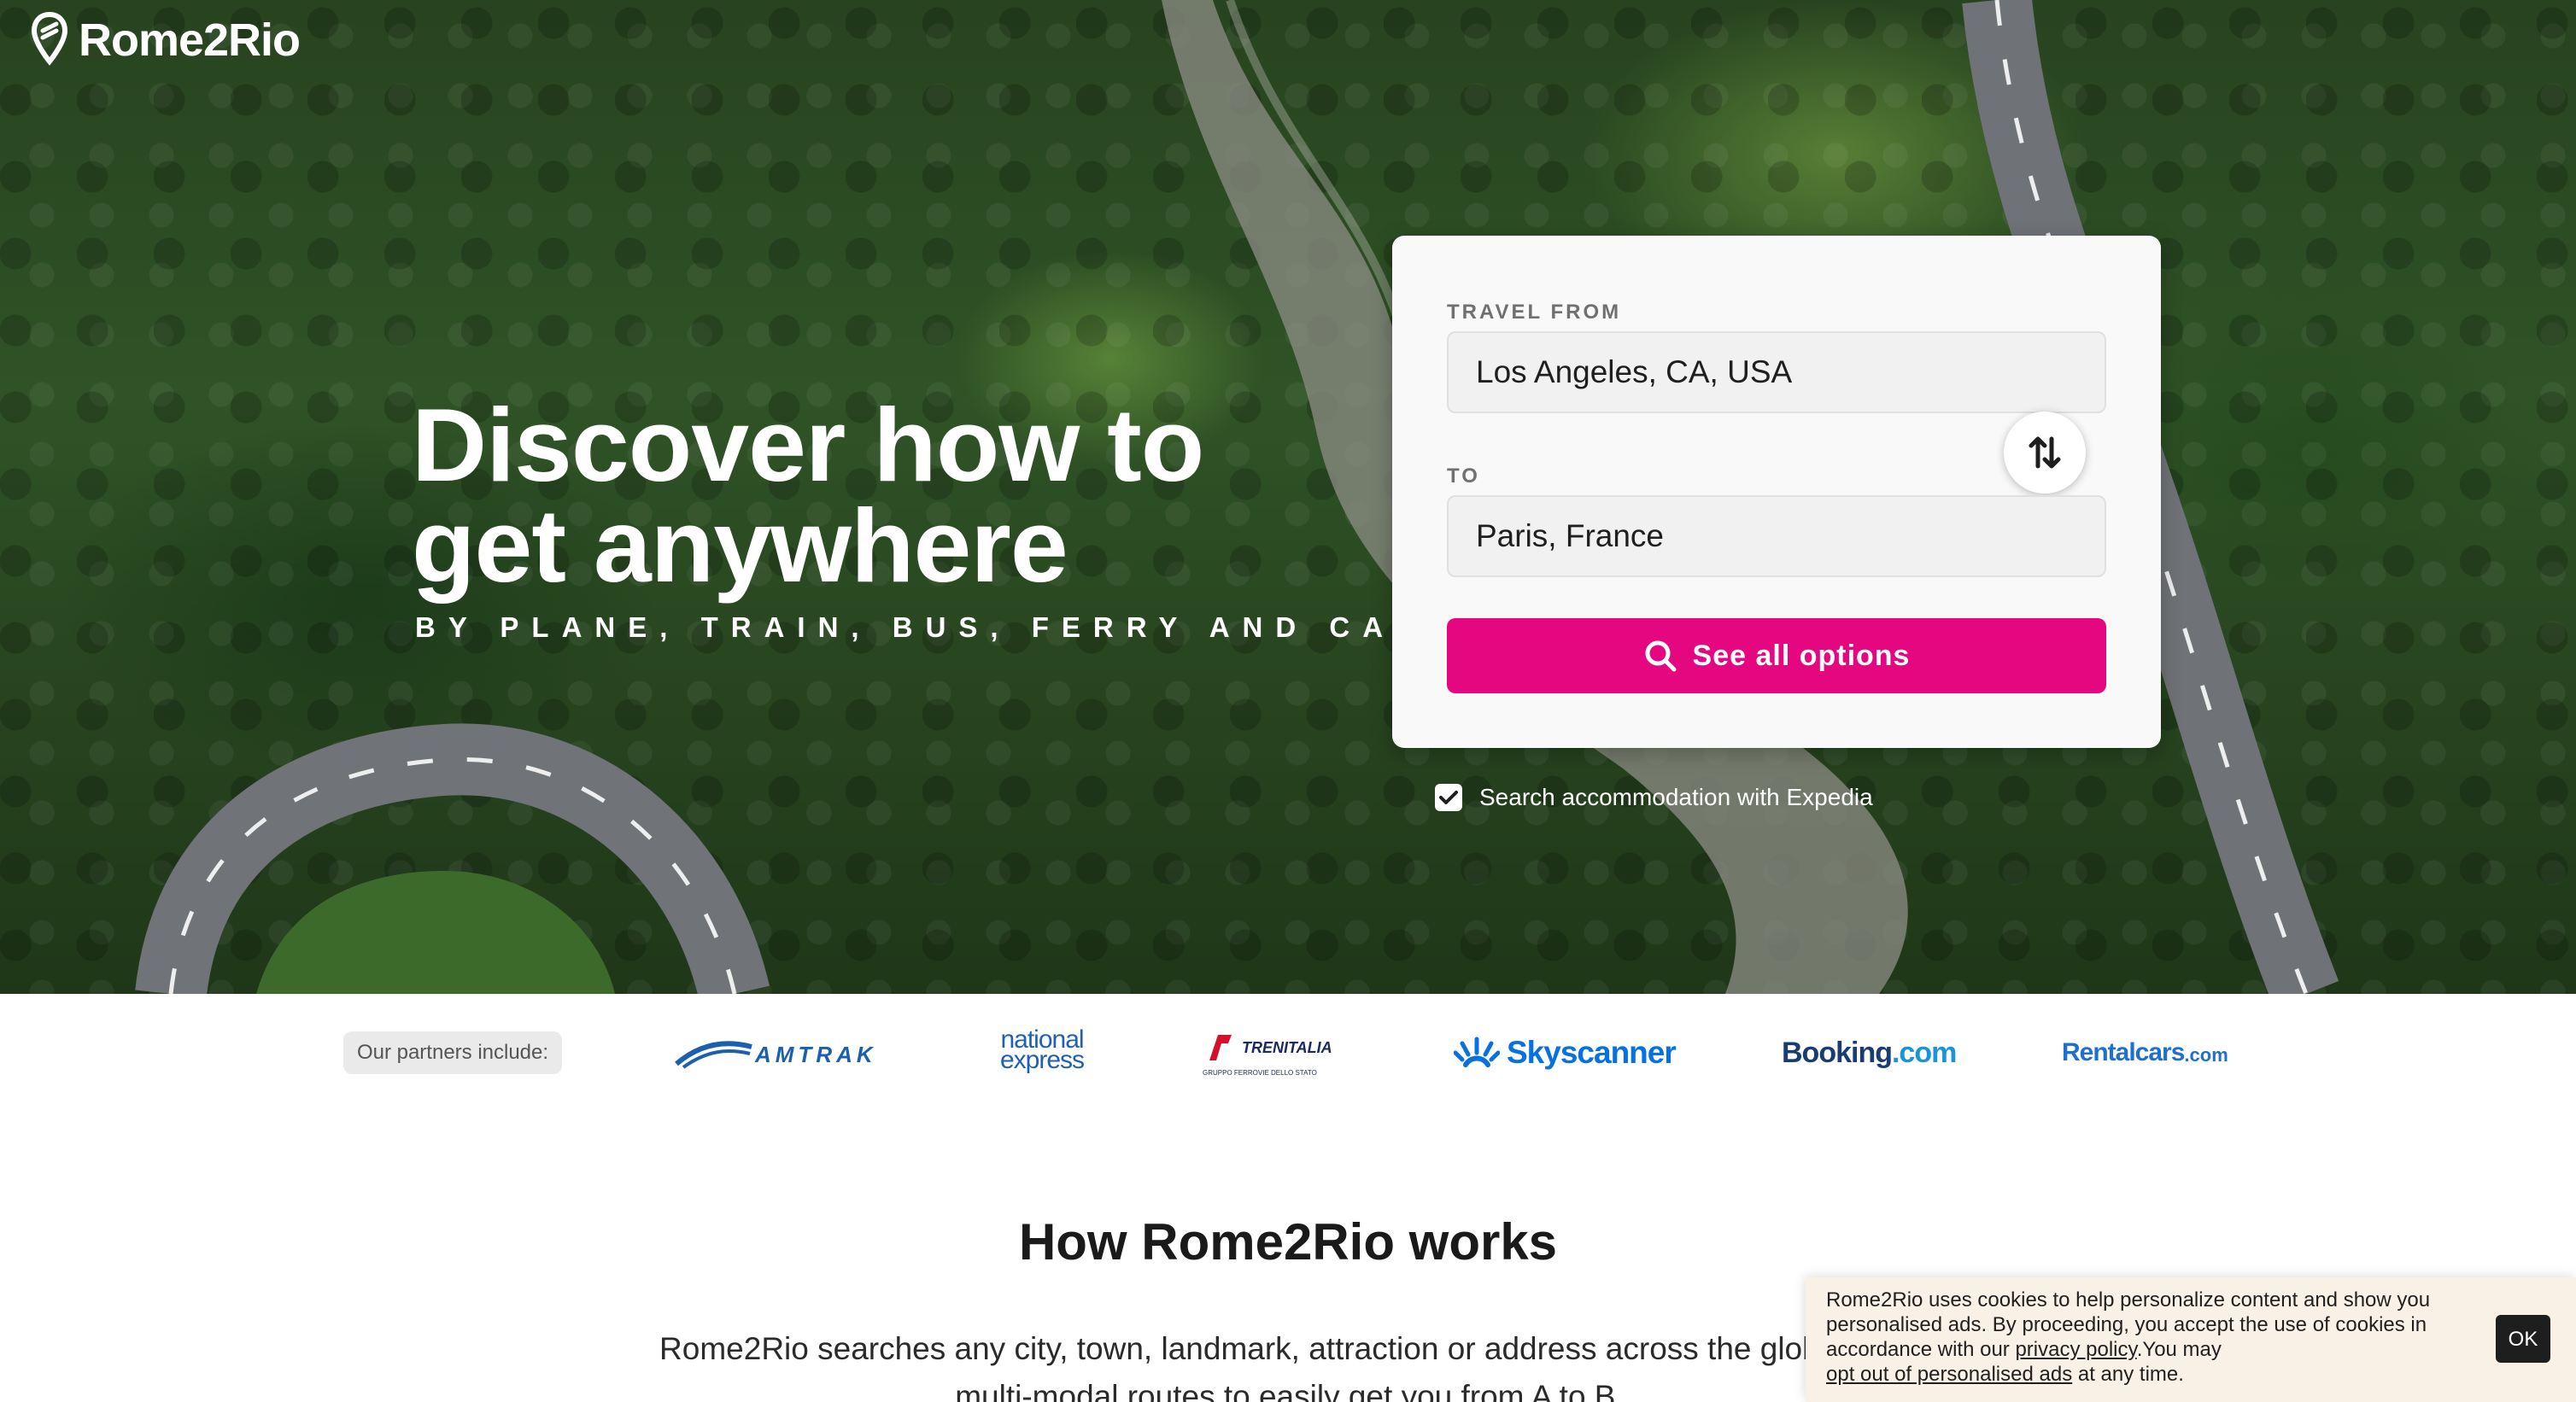  I want to click on from-input: Los Angeles, CA, USA, so click(1776, 372).